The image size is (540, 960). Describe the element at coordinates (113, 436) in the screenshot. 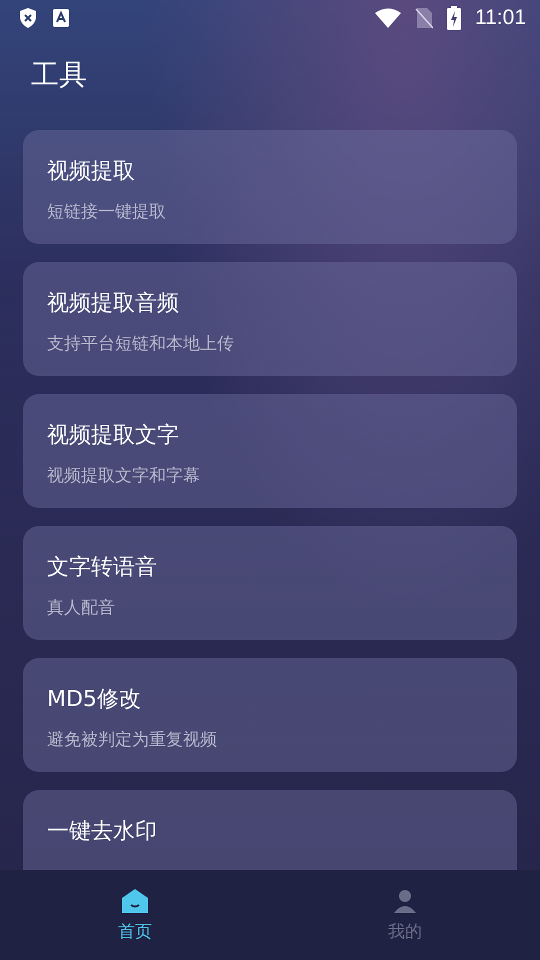

I see `tool-title: 视频提取文字` at that location.